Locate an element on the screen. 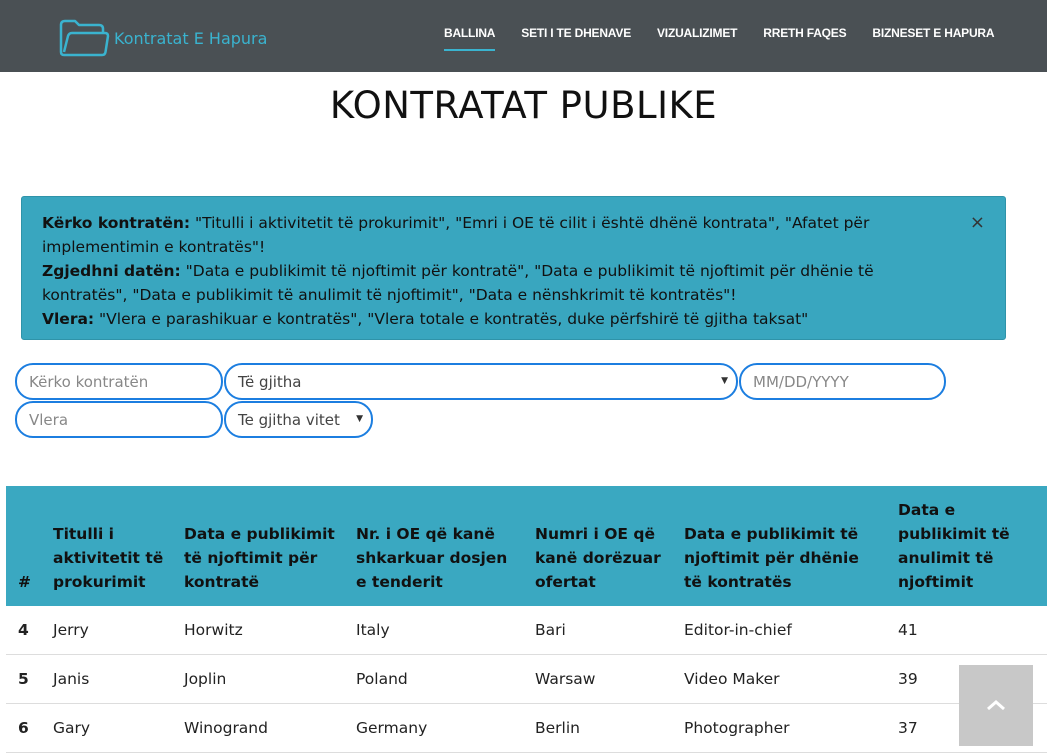 The width and height of the screenshot is (1047, 753). year-select-value: Te gjitha vitet is located at coordinates (289, 419).